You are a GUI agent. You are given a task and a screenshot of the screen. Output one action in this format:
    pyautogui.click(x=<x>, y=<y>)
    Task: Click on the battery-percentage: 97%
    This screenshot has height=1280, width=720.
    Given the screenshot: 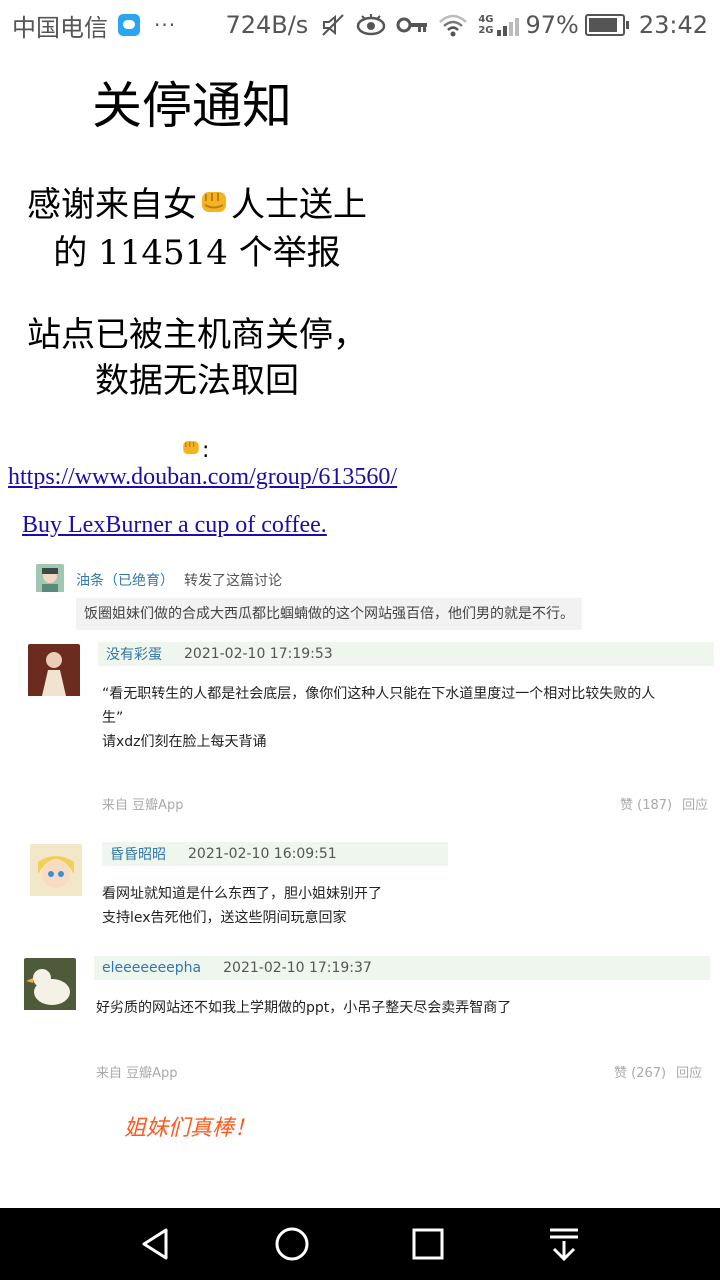 What is the action you would take?
    pyautogui.click(x=552, y=25)
    